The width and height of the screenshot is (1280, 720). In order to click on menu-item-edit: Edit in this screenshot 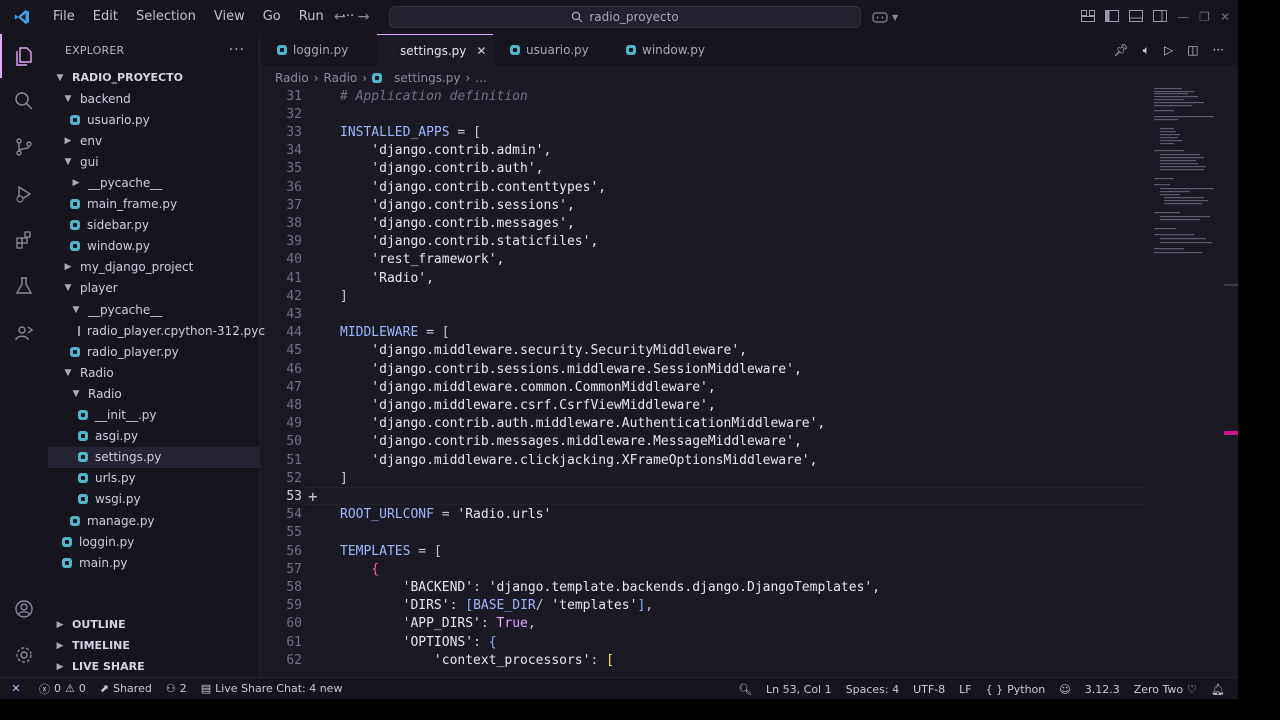, I will do `click(105, 17)`.